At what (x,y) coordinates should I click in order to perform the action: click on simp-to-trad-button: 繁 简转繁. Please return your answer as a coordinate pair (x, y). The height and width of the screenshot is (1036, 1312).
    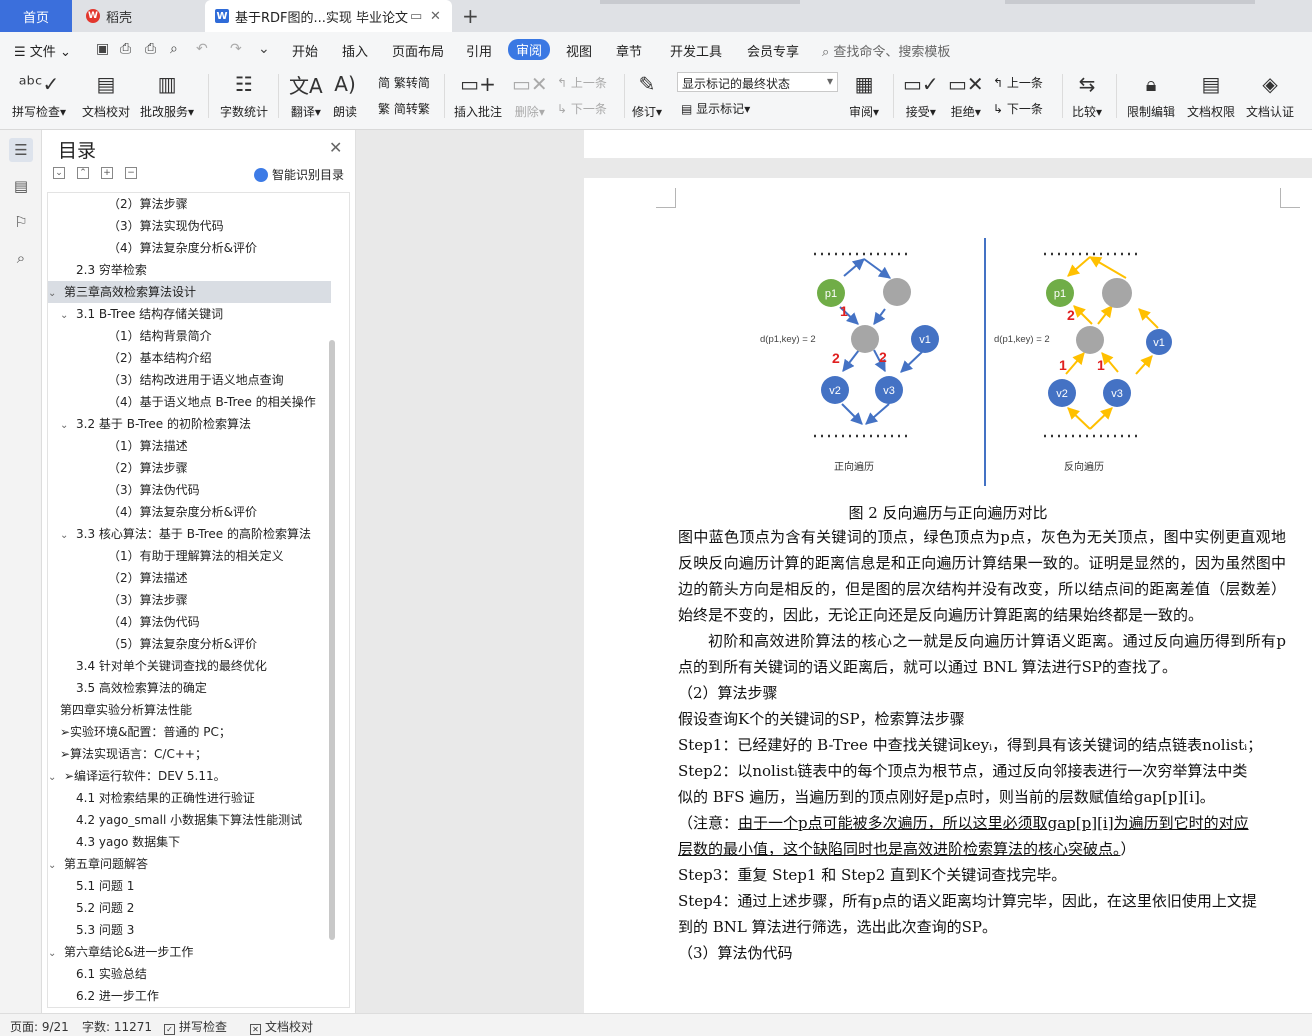
    Looking at the image, I should click on (404, 108).